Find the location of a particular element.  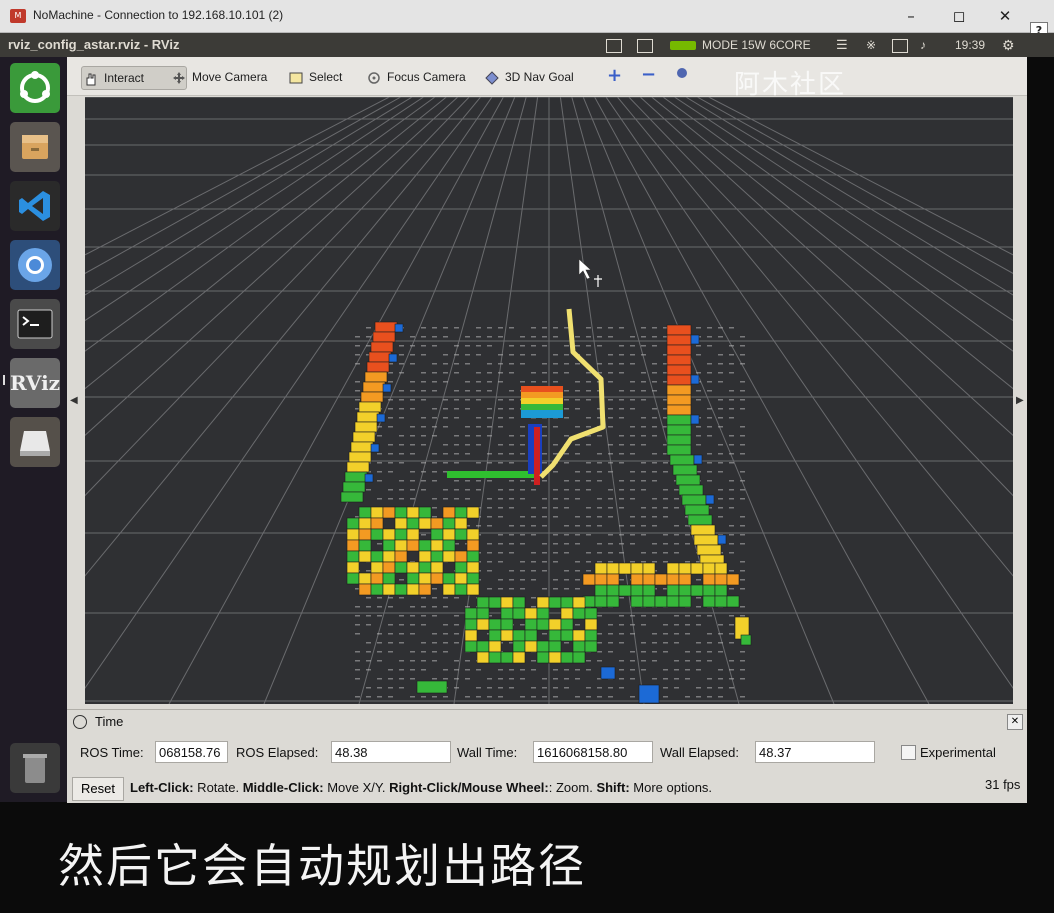

interact-label: Interact is located at coordinates (124, 78).